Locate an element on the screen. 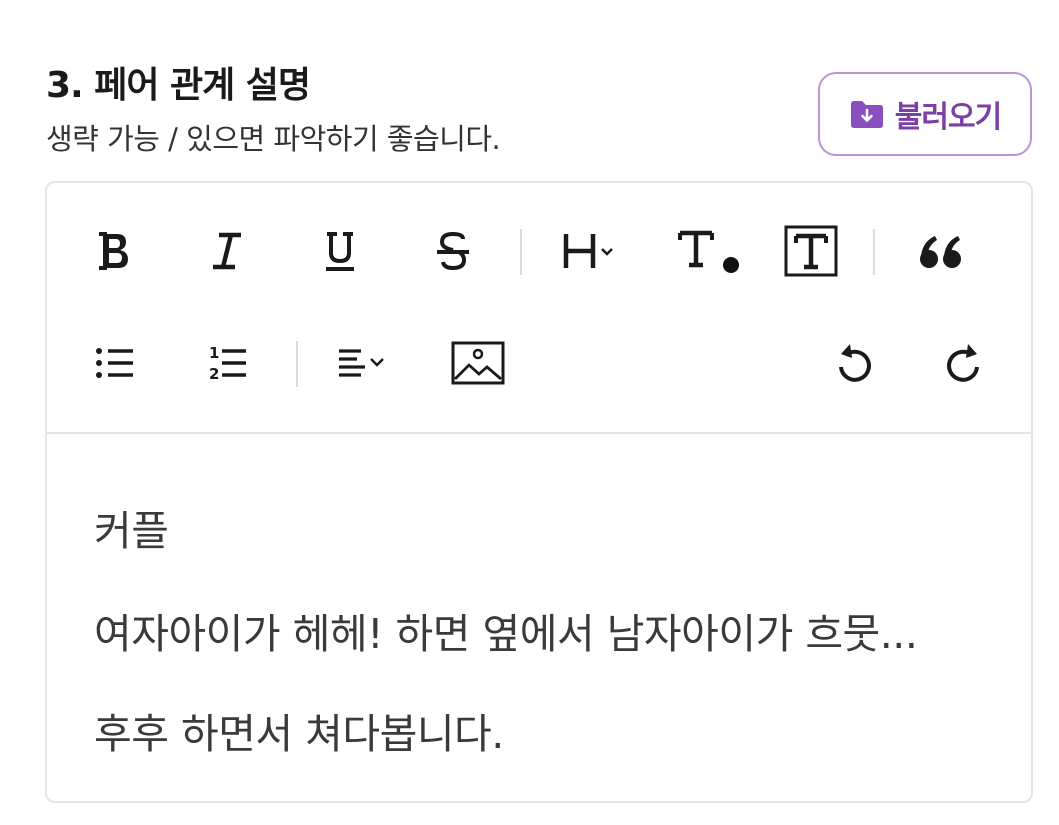 This screenshot has height=825, width=1059. underline-button is located at coordinates (340, 251).